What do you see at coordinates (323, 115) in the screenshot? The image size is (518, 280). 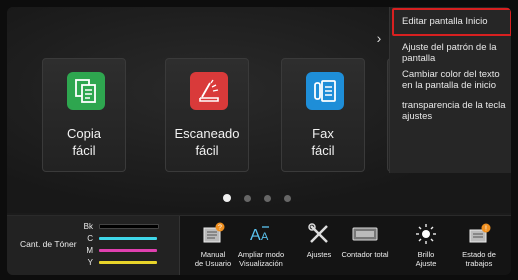 I see `tile-easy-fax: Fax fácil` at bounding box center [323, 115].